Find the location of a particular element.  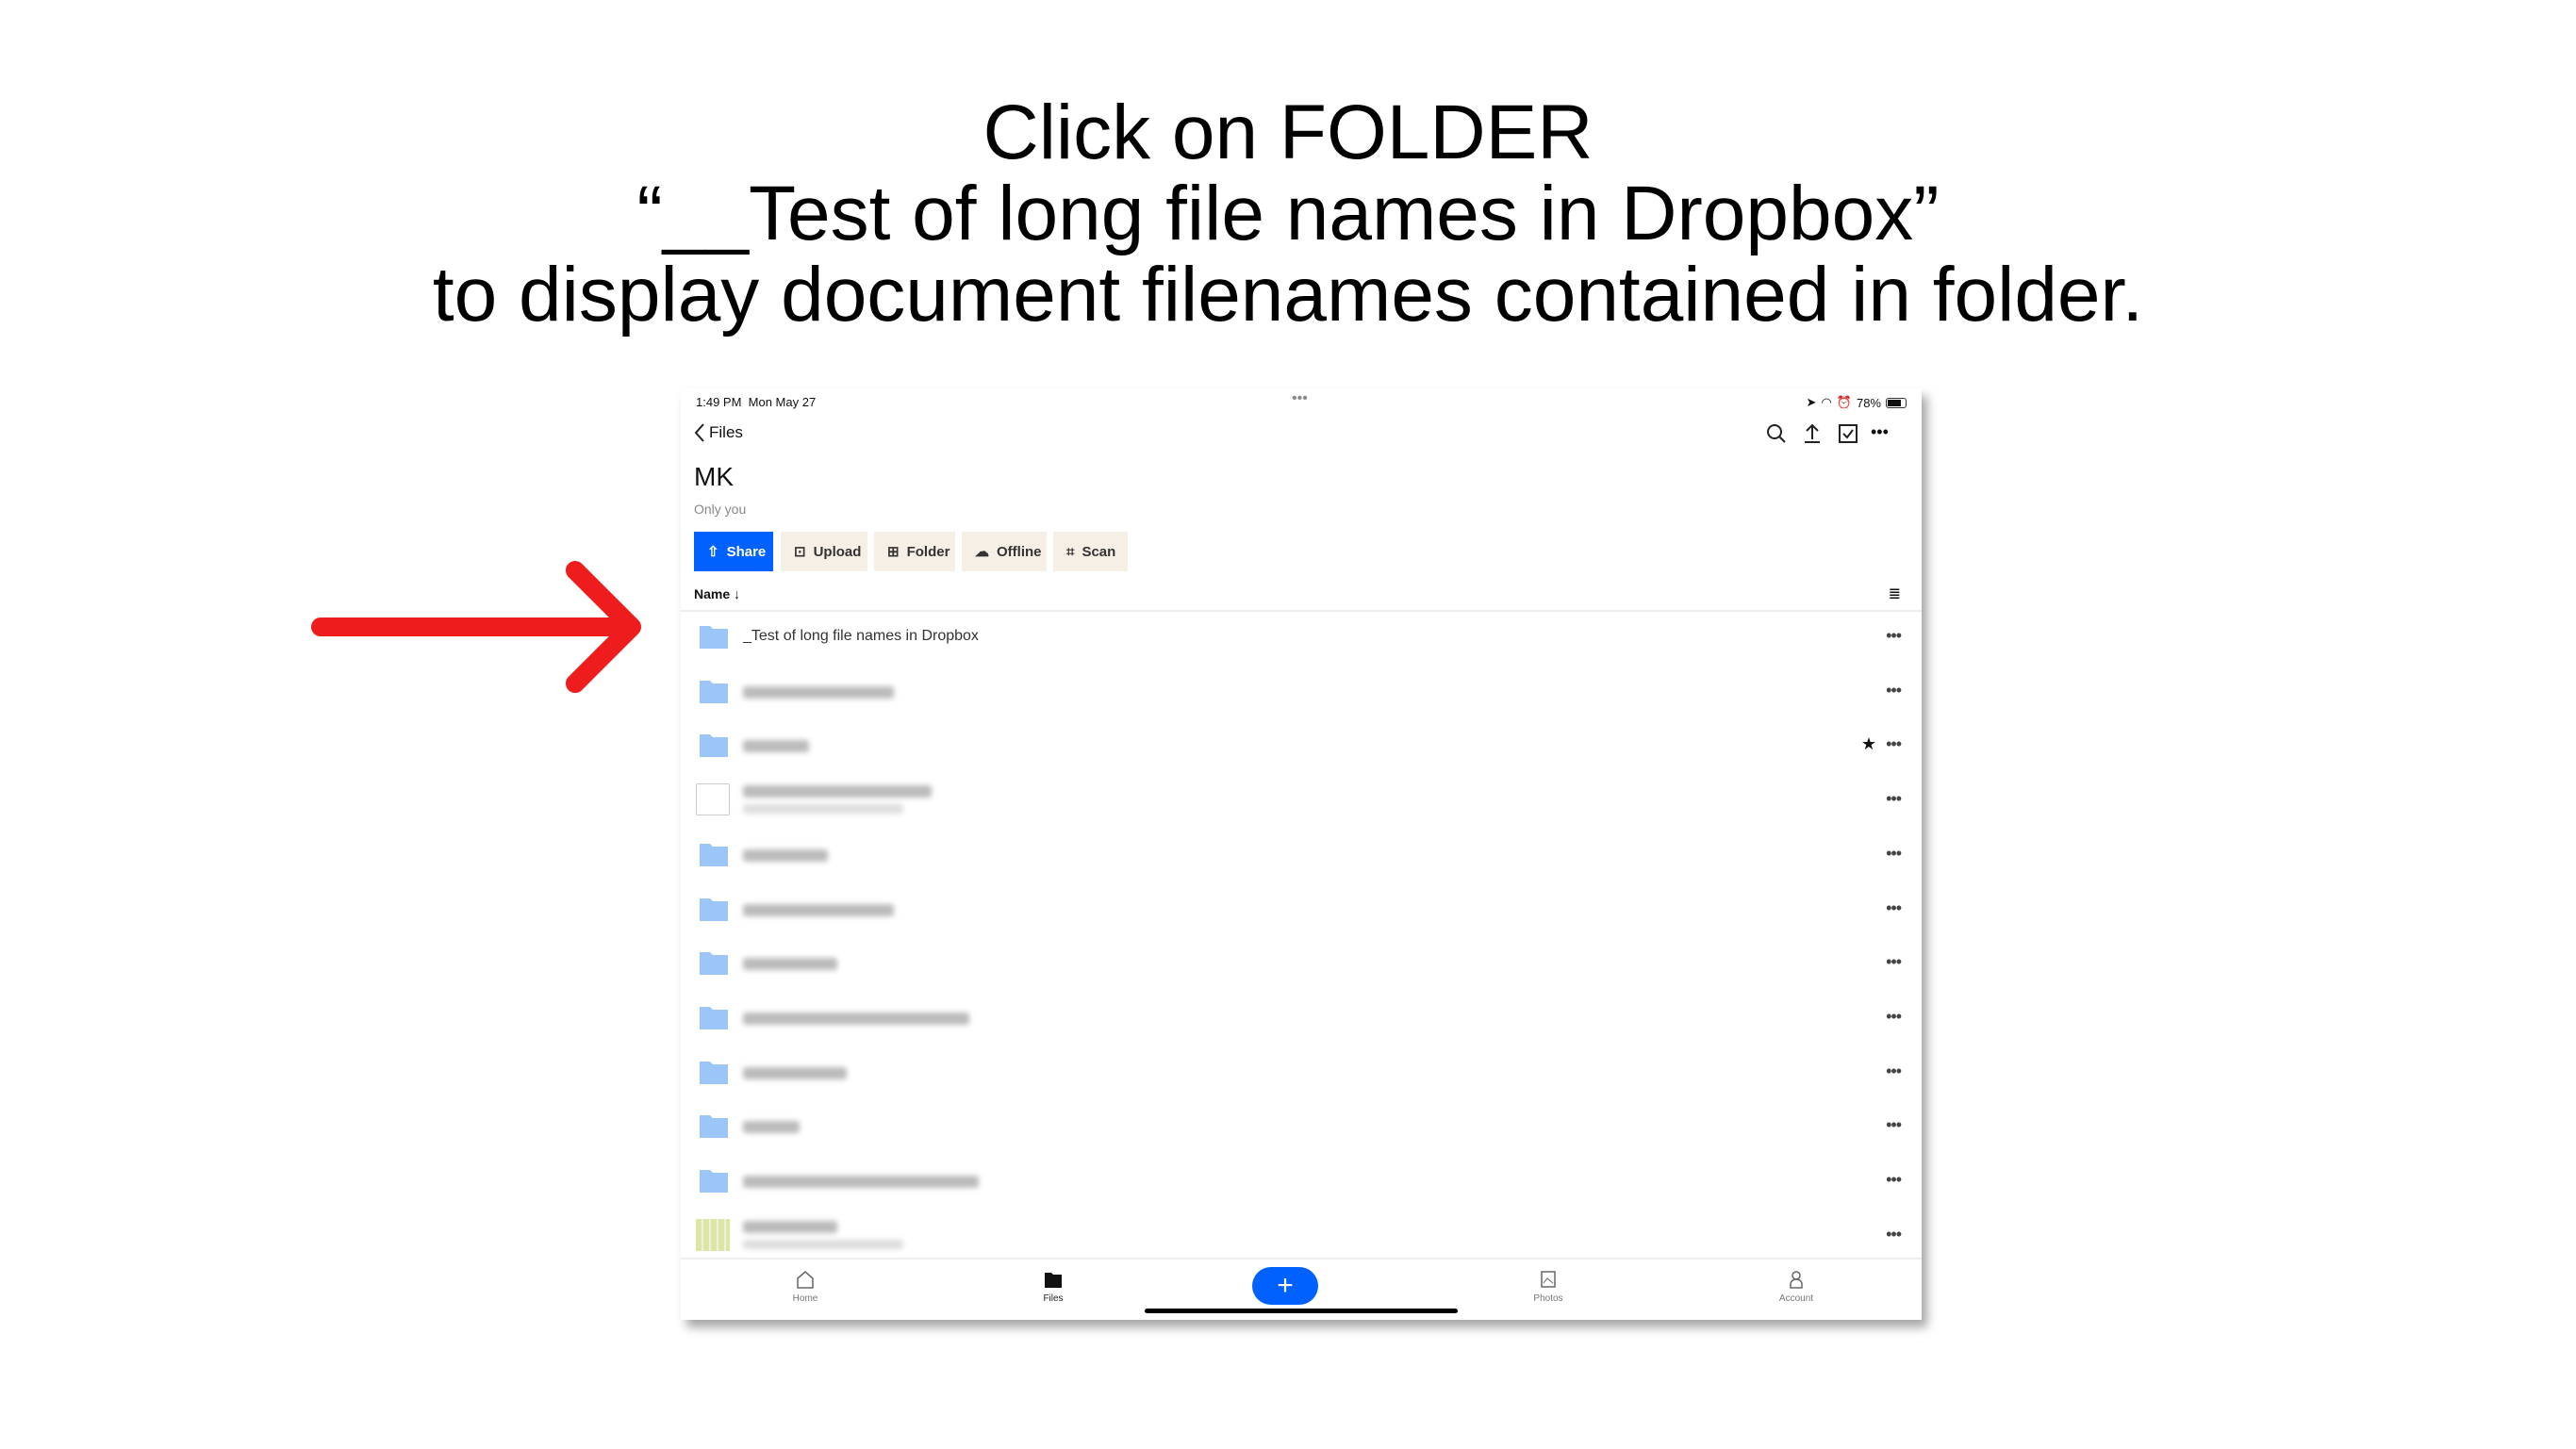

battery-icon is located at coordinates (1896, 402).